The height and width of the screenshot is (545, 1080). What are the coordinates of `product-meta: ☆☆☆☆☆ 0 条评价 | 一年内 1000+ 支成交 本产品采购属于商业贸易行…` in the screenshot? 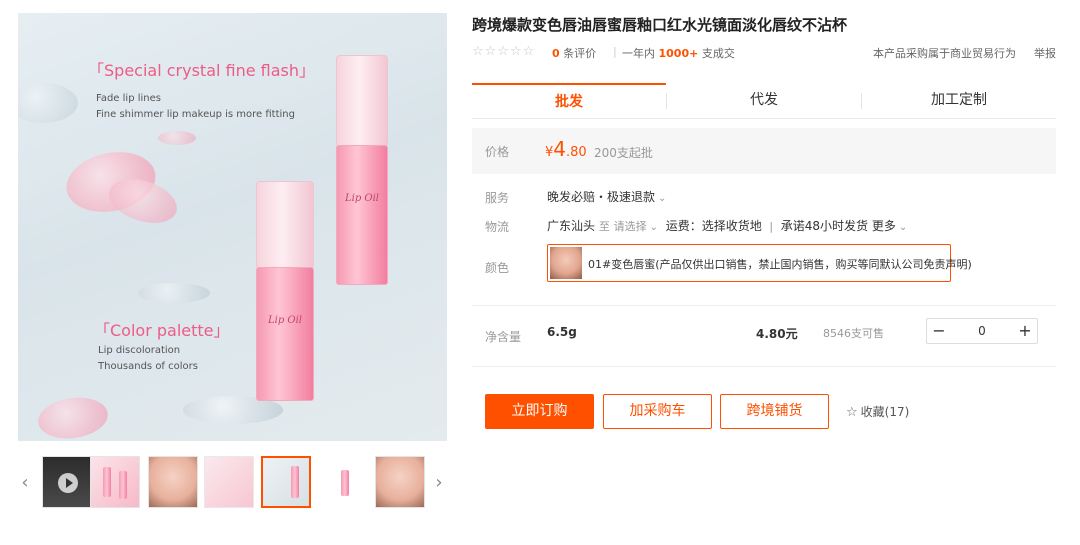 It's located at (764, 53).